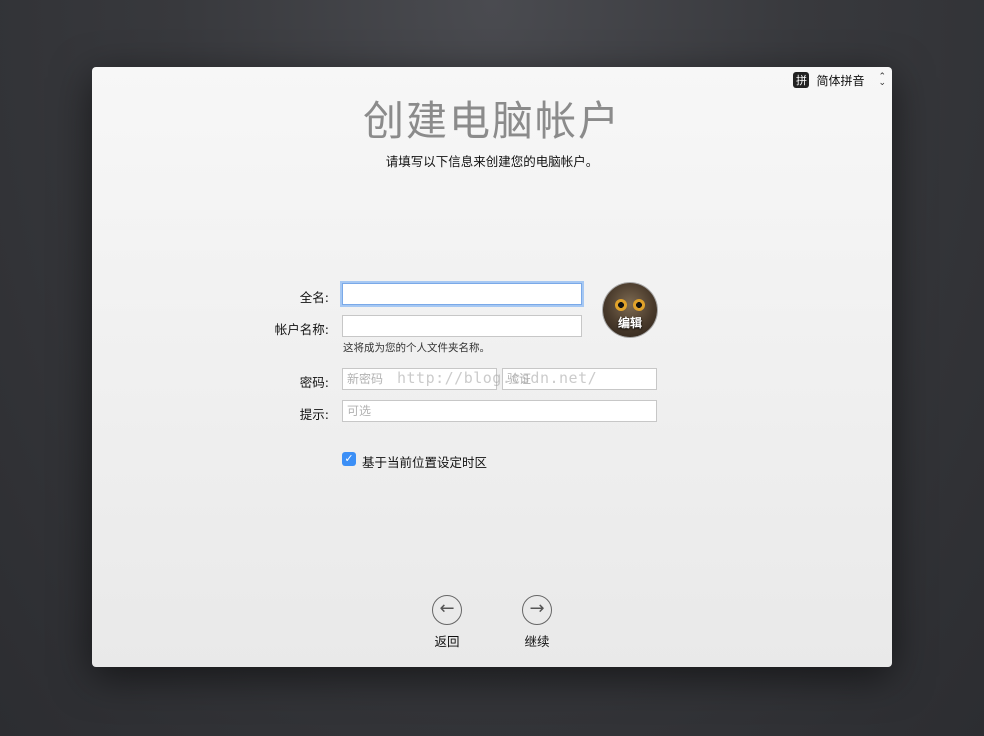 The image size is (984, 736). I want to click on back-button: ← 返回, so click(447, 622).